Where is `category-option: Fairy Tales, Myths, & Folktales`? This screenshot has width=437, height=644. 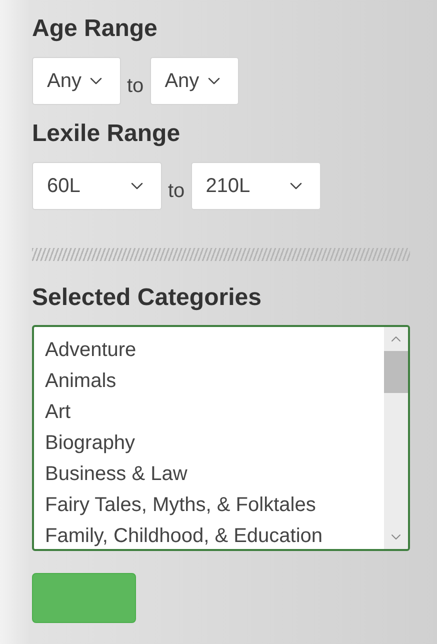
category-option: Fairy Tales, Myths, & Folktales is located at coordinates (214, 505).